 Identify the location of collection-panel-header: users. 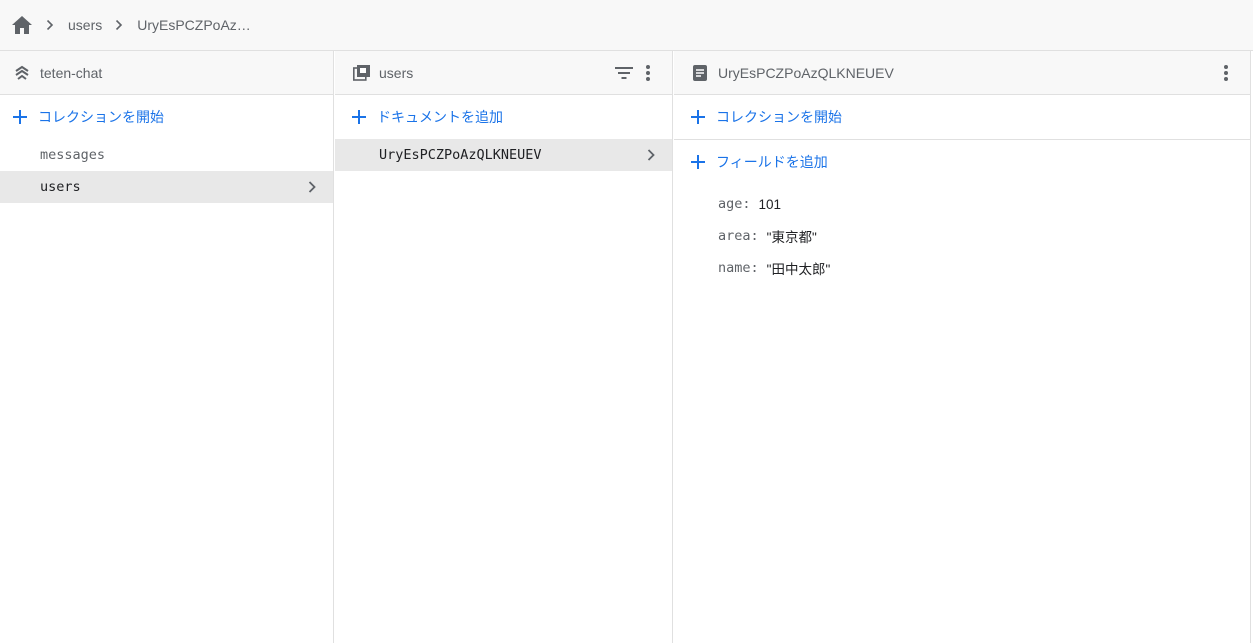
(503, 73).